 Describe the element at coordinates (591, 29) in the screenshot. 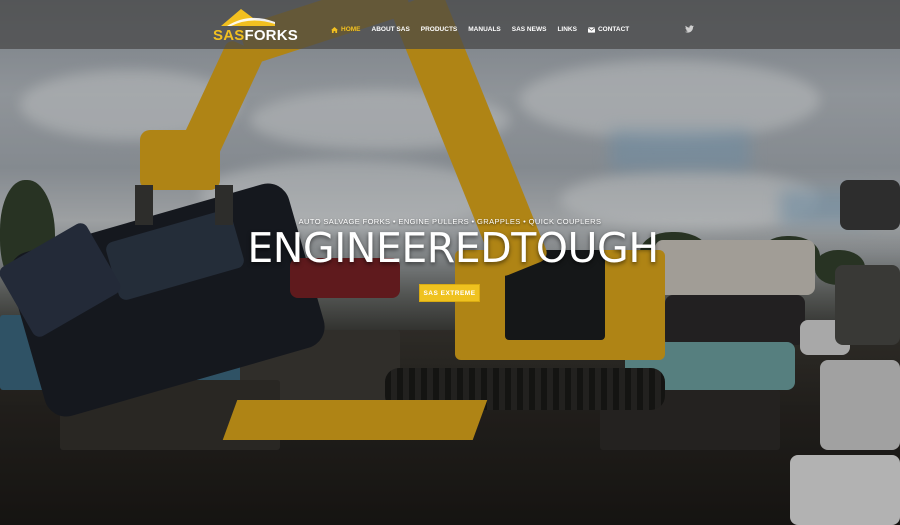

I see `envelope-icon` at that location.